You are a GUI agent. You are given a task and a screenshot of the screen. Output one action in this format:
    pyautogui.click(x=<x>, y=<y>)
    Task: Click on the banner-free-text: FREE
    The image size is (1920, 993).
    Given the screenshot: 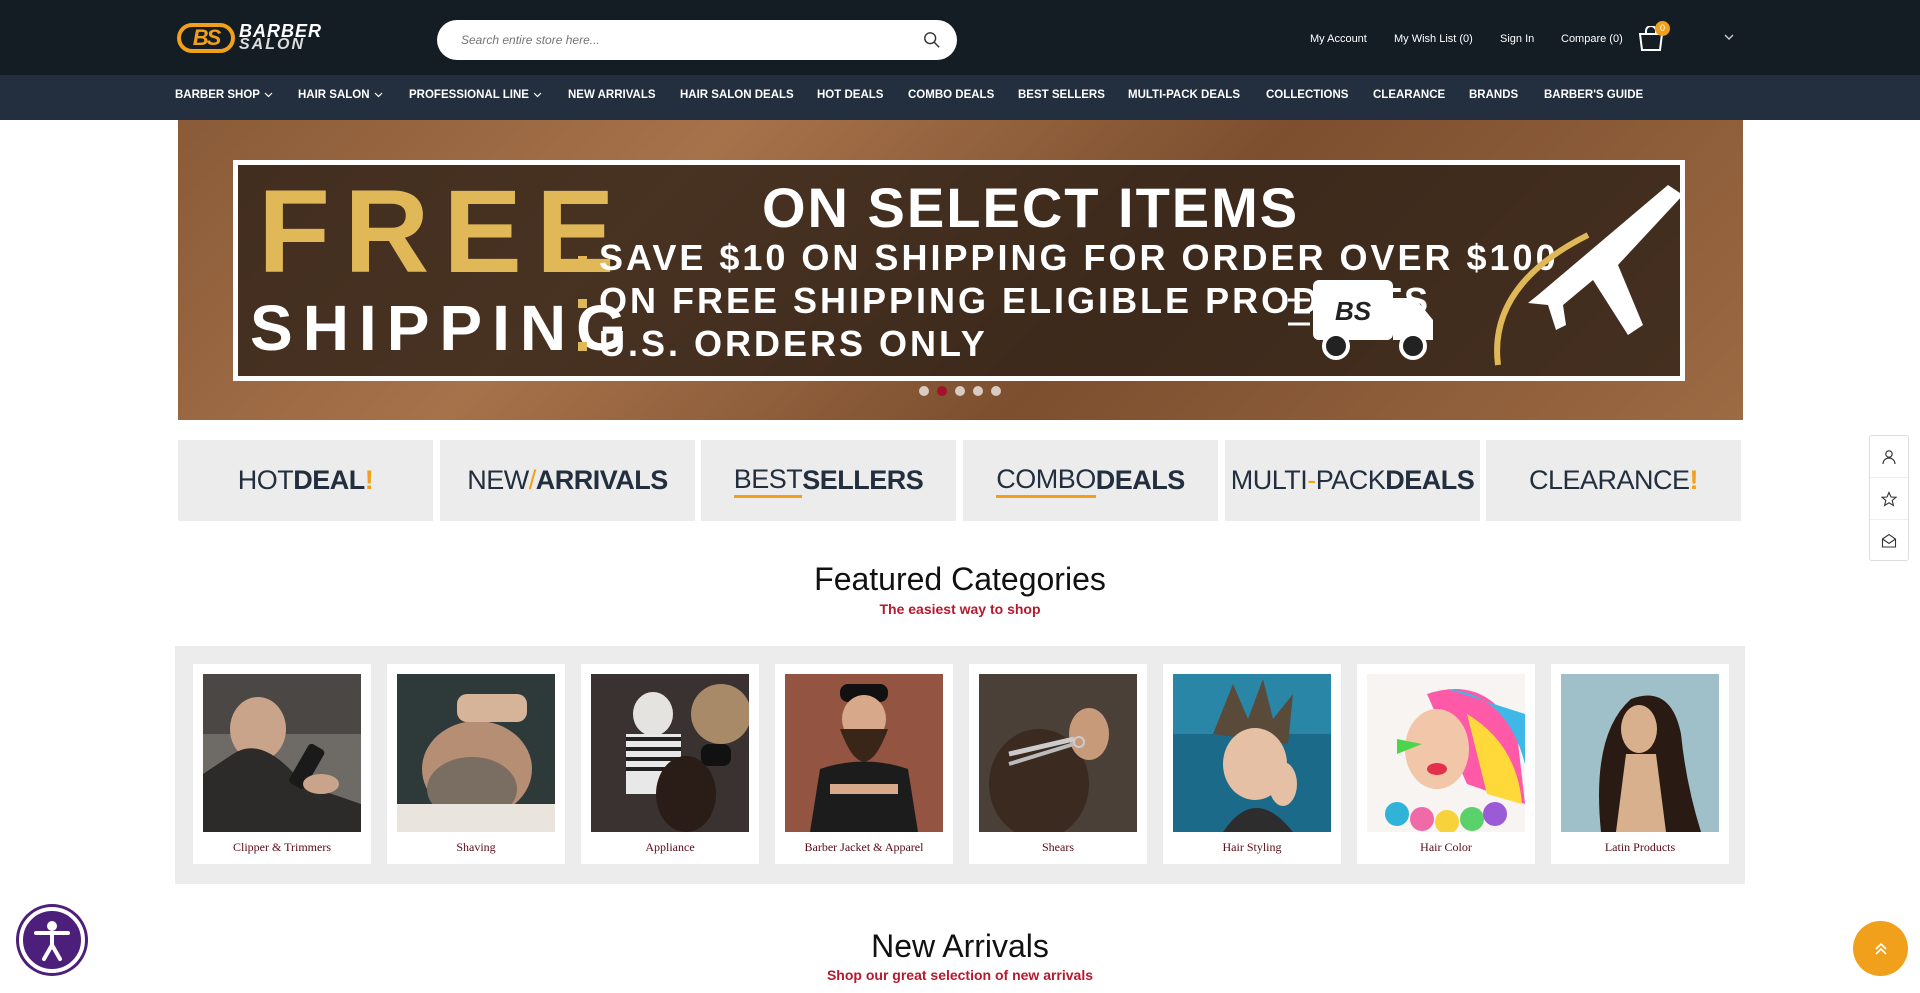 What is the action you would take?
    pyautogui.click(x=443, y=232)
    